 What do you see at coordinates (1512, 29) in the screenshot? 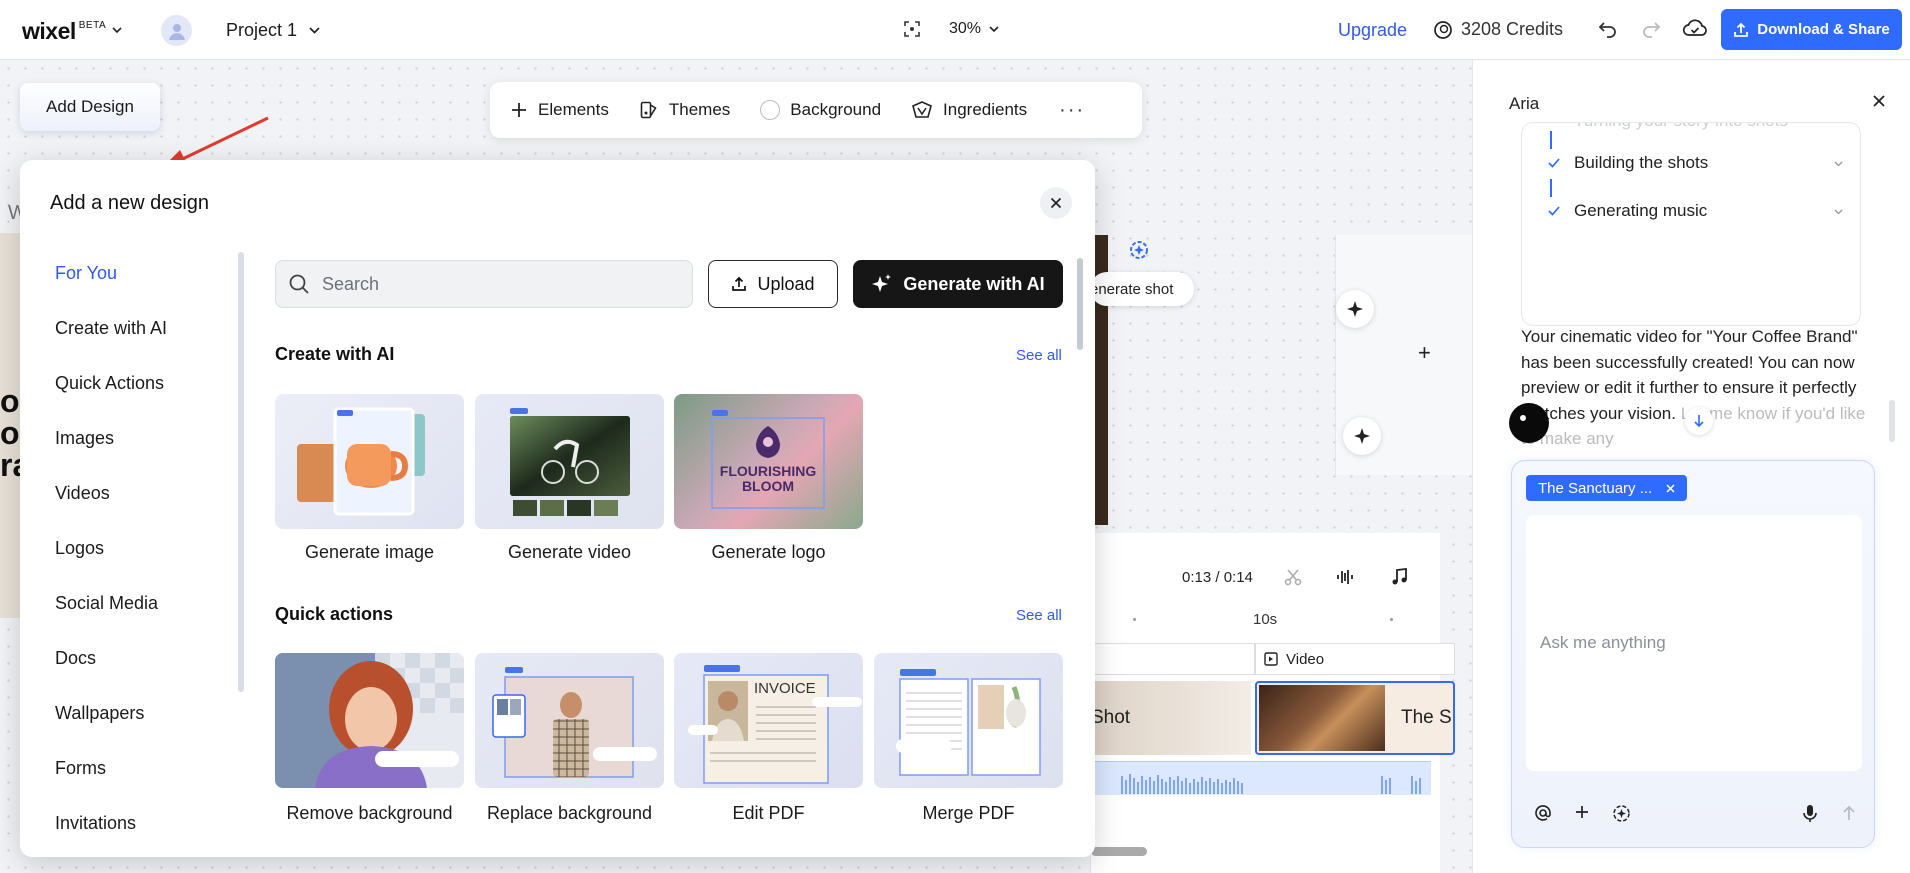
I see `credits-text: 3208 Credits` at bounding box center [1512, 29].